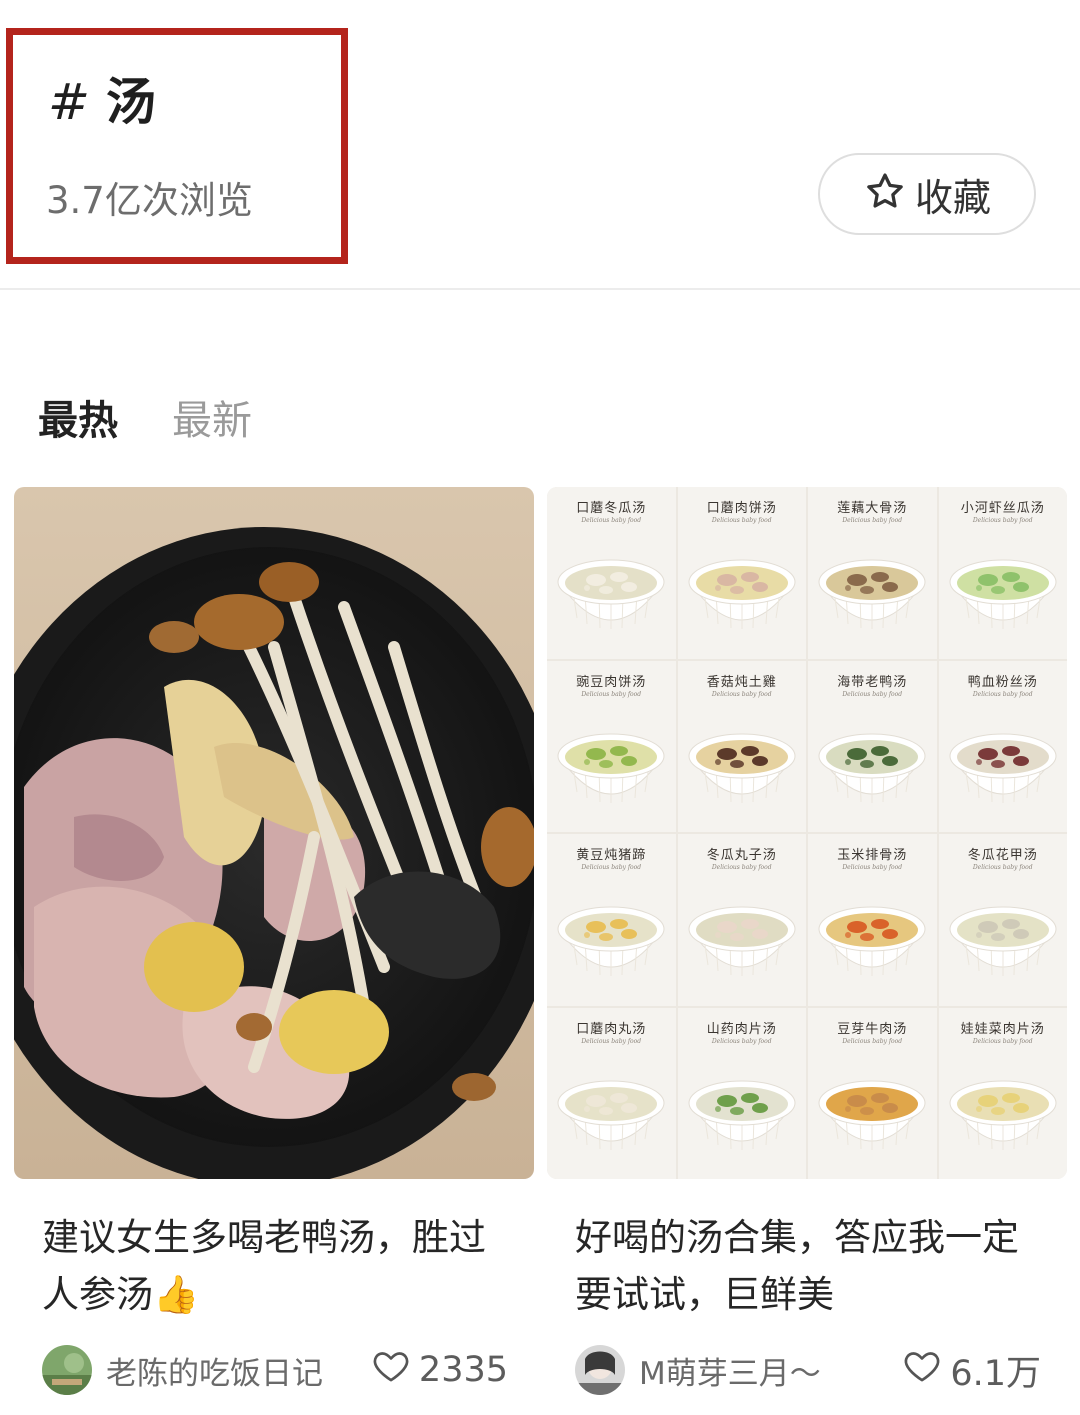 This screenshot has width=1080, height=1415. What do you see at coordinates (78, 417) in the screenshot?
I see `tab-hottest: 最热` at bounding box center [78, 417].